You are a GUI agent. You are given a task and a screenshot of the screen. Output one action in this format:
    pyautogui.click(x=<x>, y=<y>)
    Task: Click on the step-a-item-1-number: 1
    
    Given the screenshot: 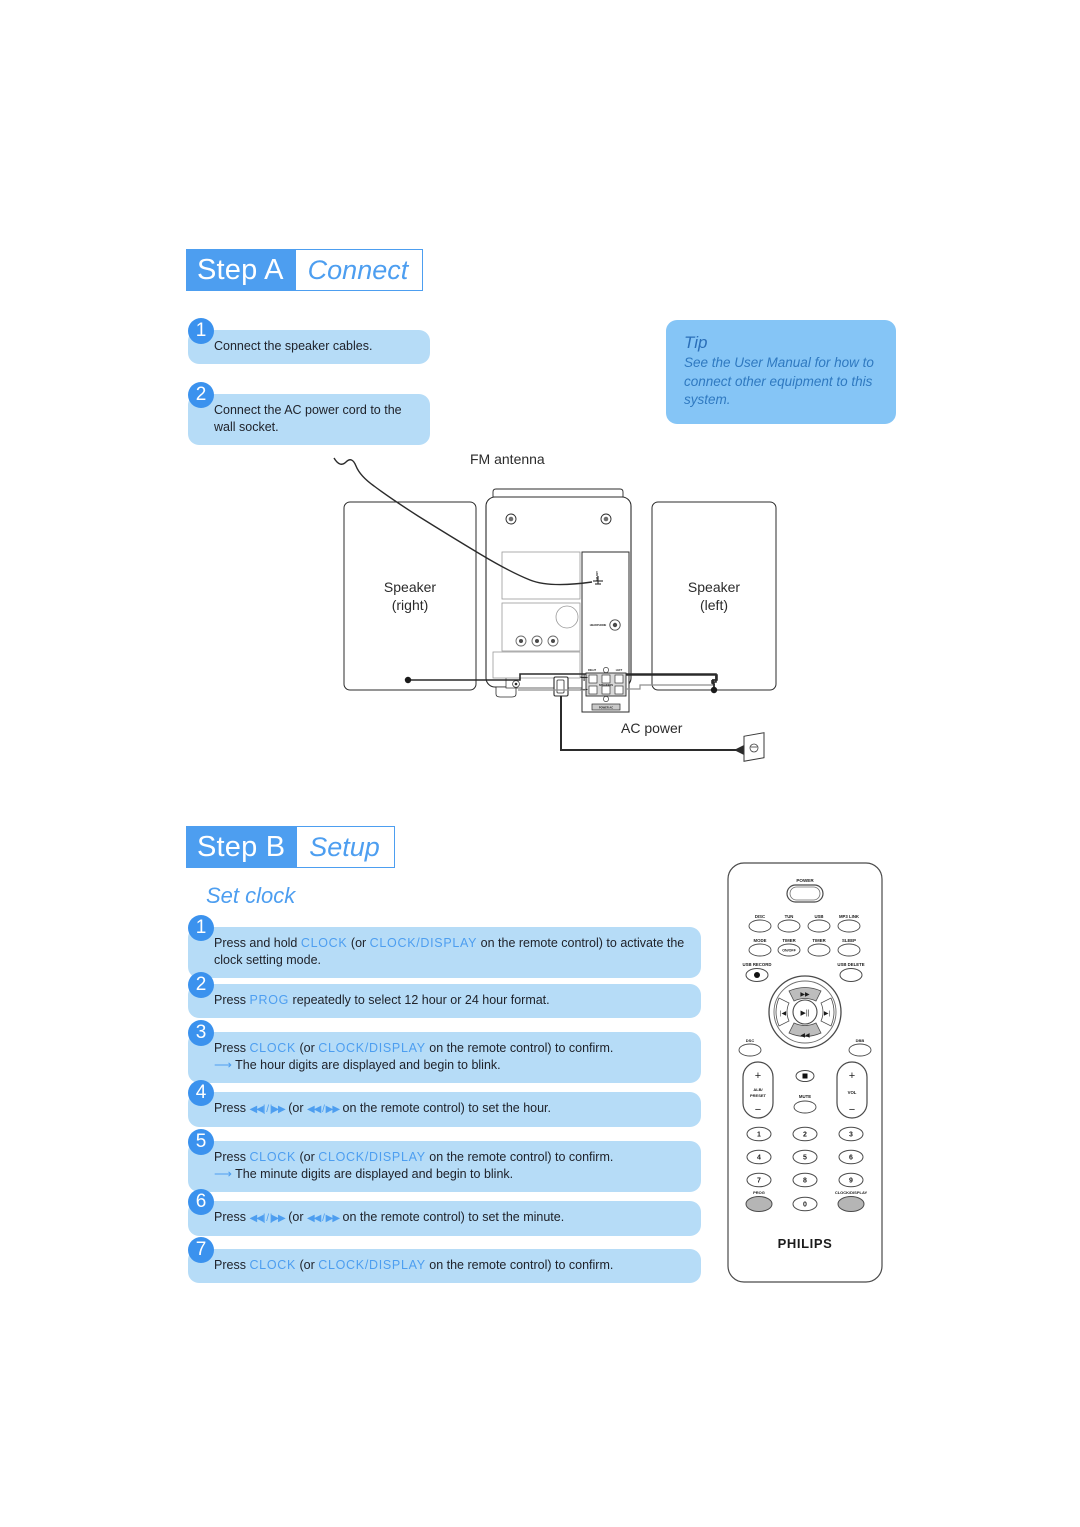 What is the action you would take?
    pyautogui.click(x=201, y=331)
    